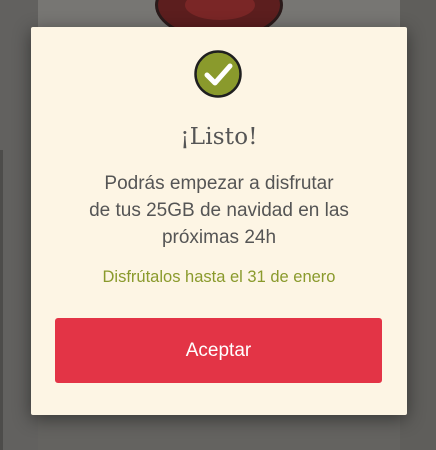  I want to click on expiry-note: Disfrútalos hasta el 31 de enero, so click(219, 277).